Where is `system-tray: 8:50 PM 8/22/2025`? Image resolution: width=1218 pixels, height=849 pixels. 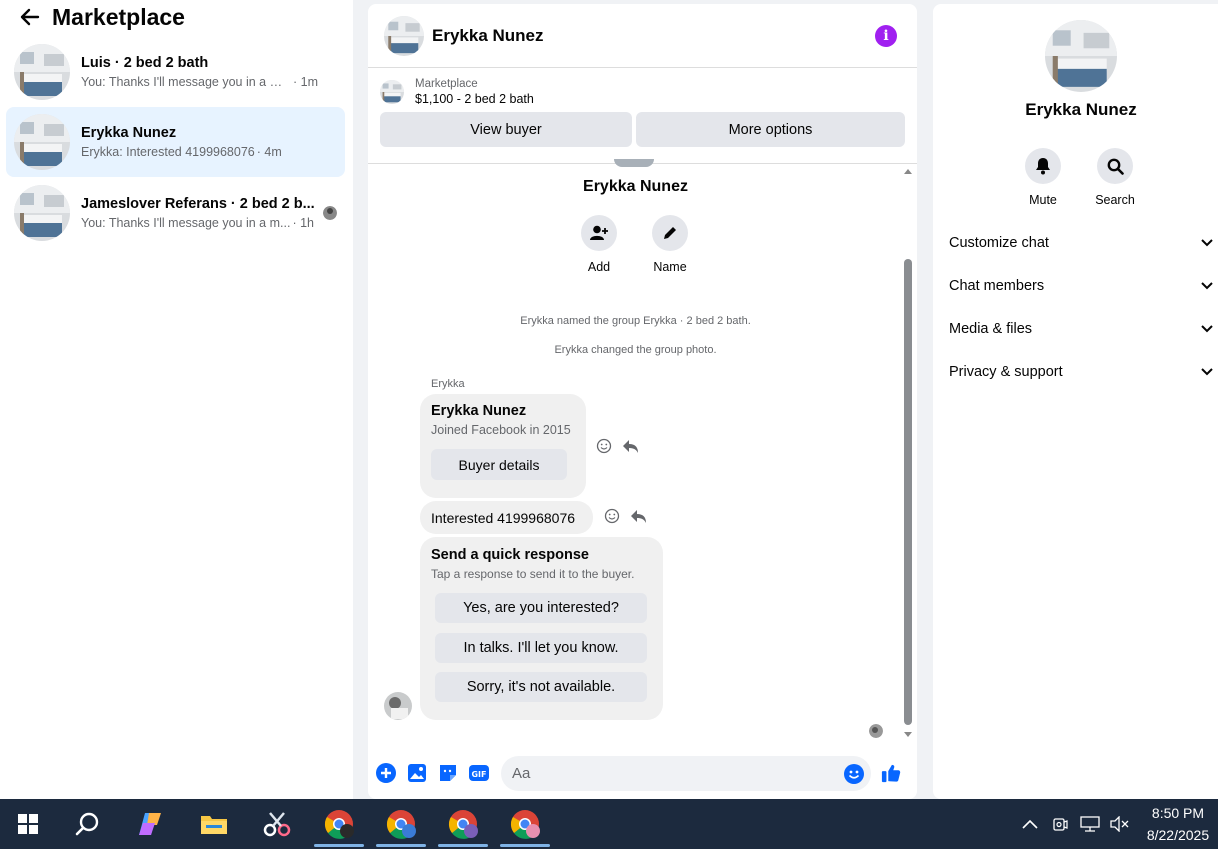 system-tray: 8:50 PM 8/22/2025 is located at coordinates (1120, 824).